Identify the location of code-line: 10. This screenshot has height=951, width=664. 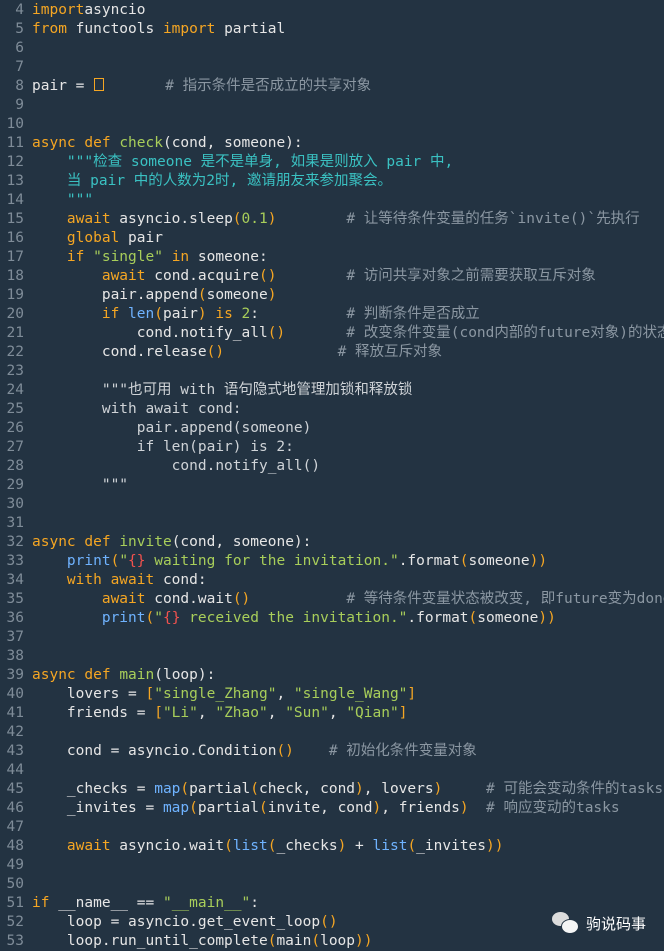
(332, 124).